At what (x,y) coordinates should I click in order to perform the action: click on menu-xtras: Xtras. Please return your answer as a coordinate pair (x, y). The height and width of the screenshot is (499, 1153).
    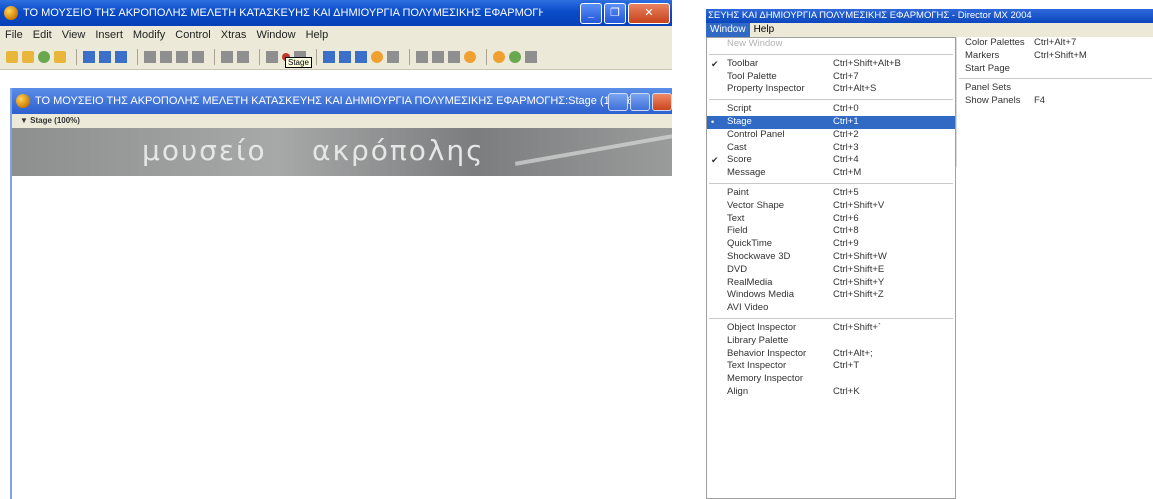
    Looking at the image, I should click on (234, 35).